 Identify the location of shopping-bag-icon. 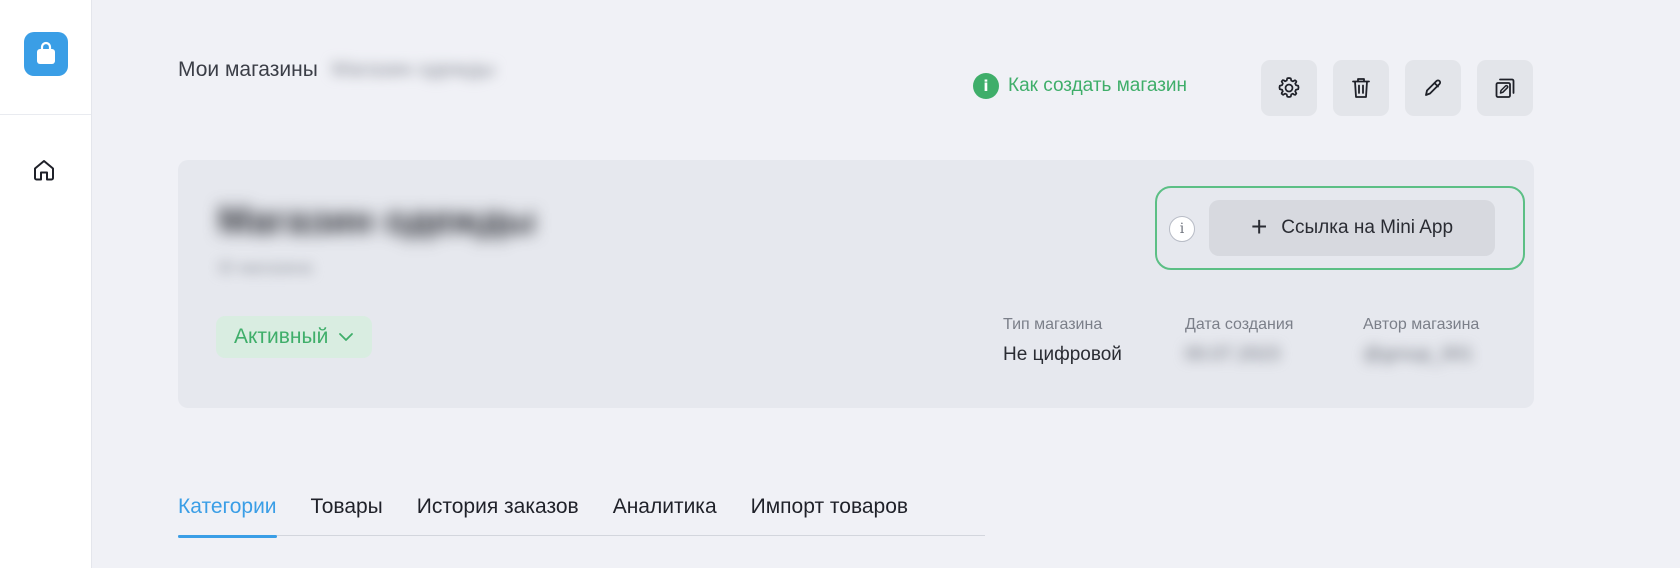
(45, 52).